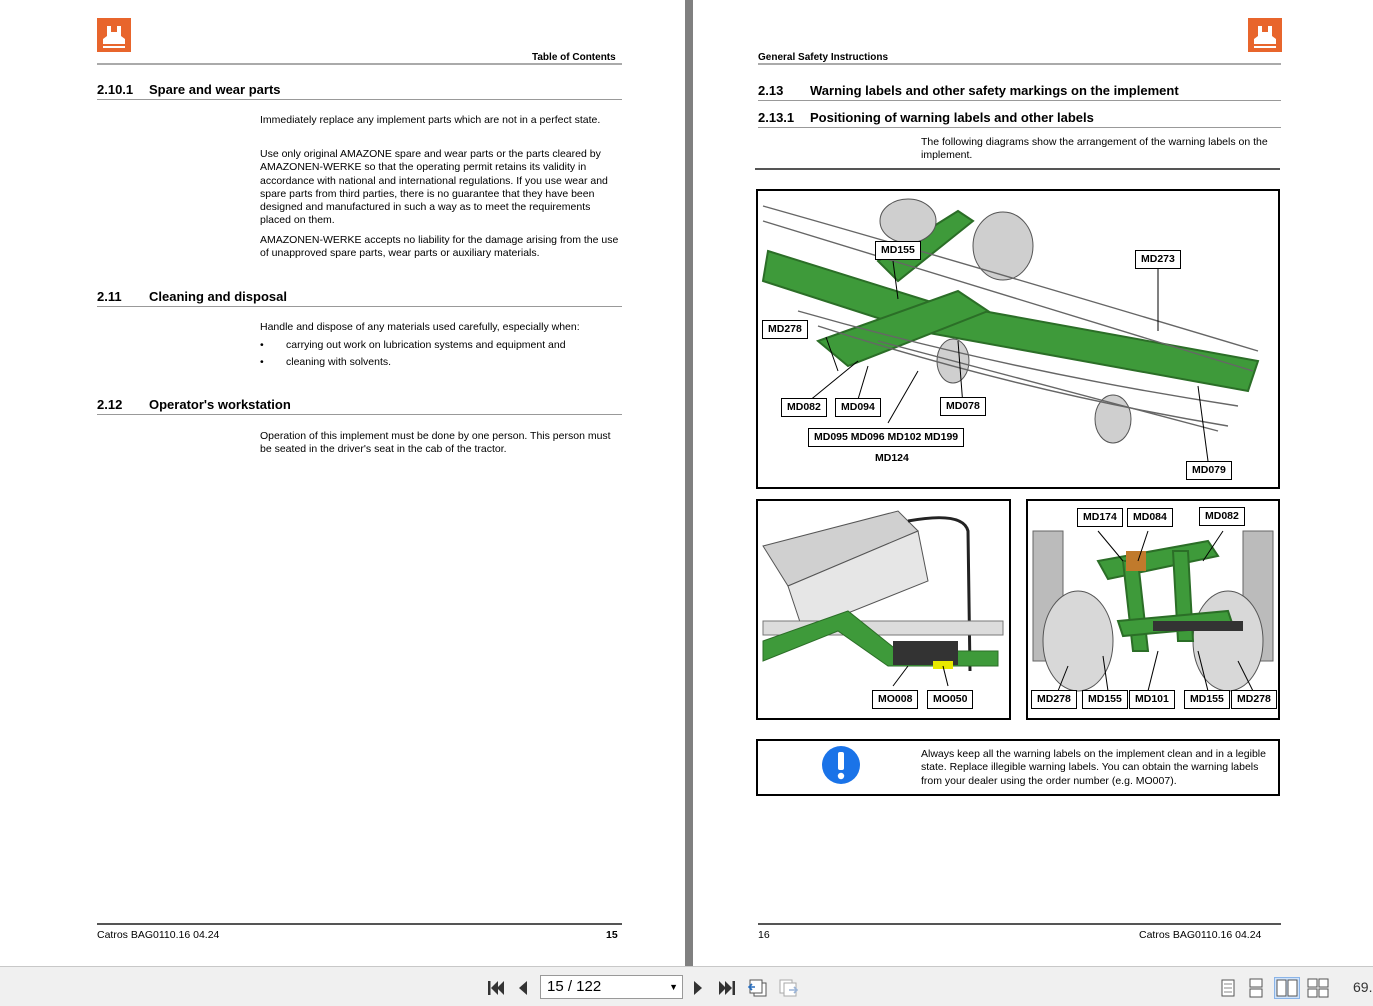  What do you see at coordinates (764, 935) in the screenshot?
I see `page-number: 16` at bounding box center [764, 935].